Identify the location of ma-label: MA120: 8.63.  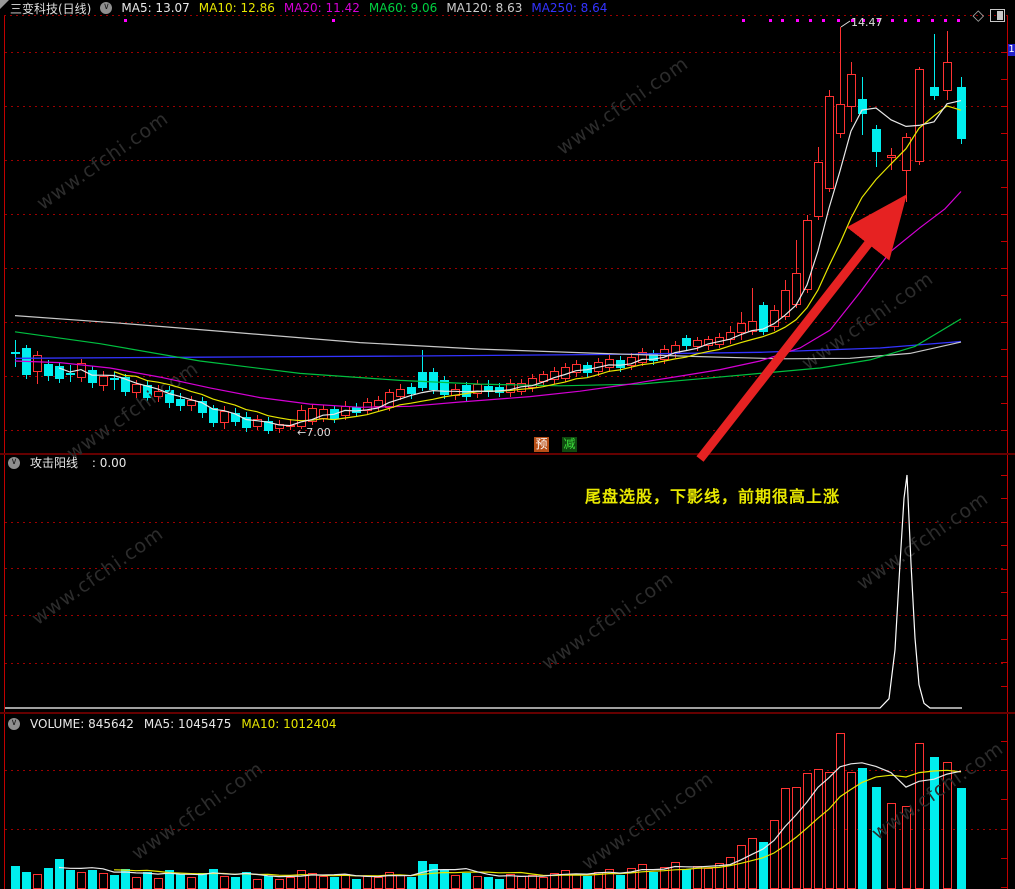
(484, 8).